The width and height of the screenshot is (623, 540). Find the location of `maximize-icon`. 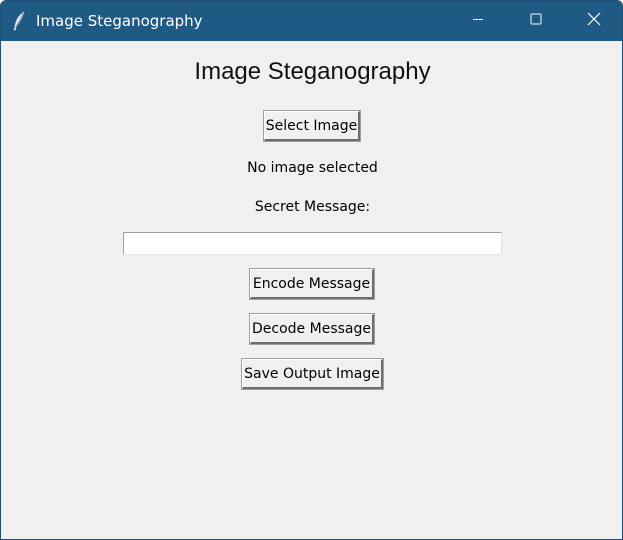

maximize-icon is located at coordinates (536, 21).